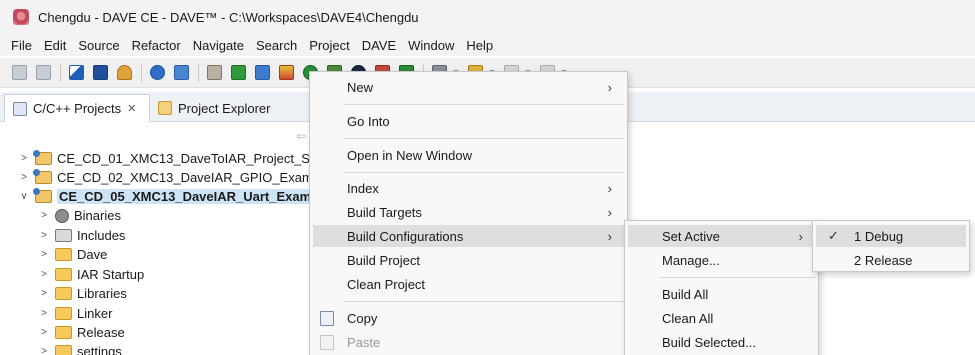 Image resolution: width=975 pixels, height=355 pixels. What do you see at coordinates (181, 73) in the screenshot?
I see `new-app-icon` at bounding box center [181, 73].